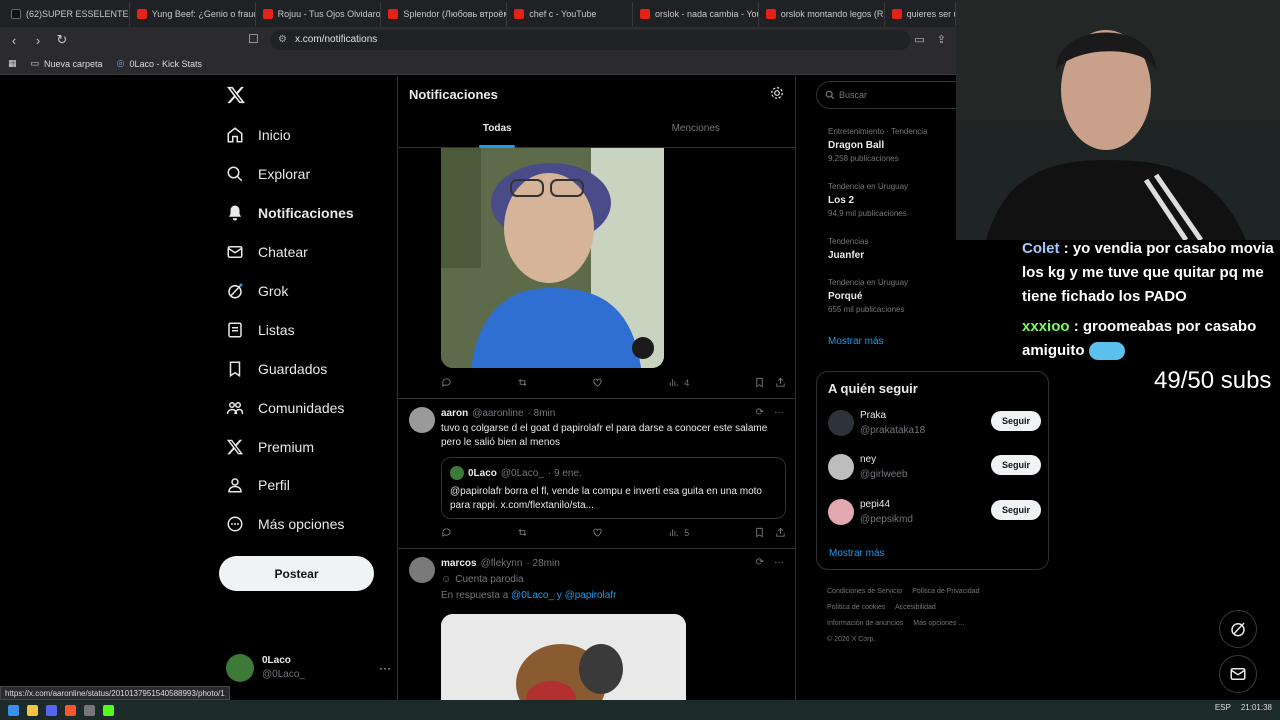 This screenshot has width=1280, height=720. What do you see at coordinates (308, 668) in the screenshot?
I see `account-switcher: 0Laco @0Laco_ ···` at bounding box center [308, 668].